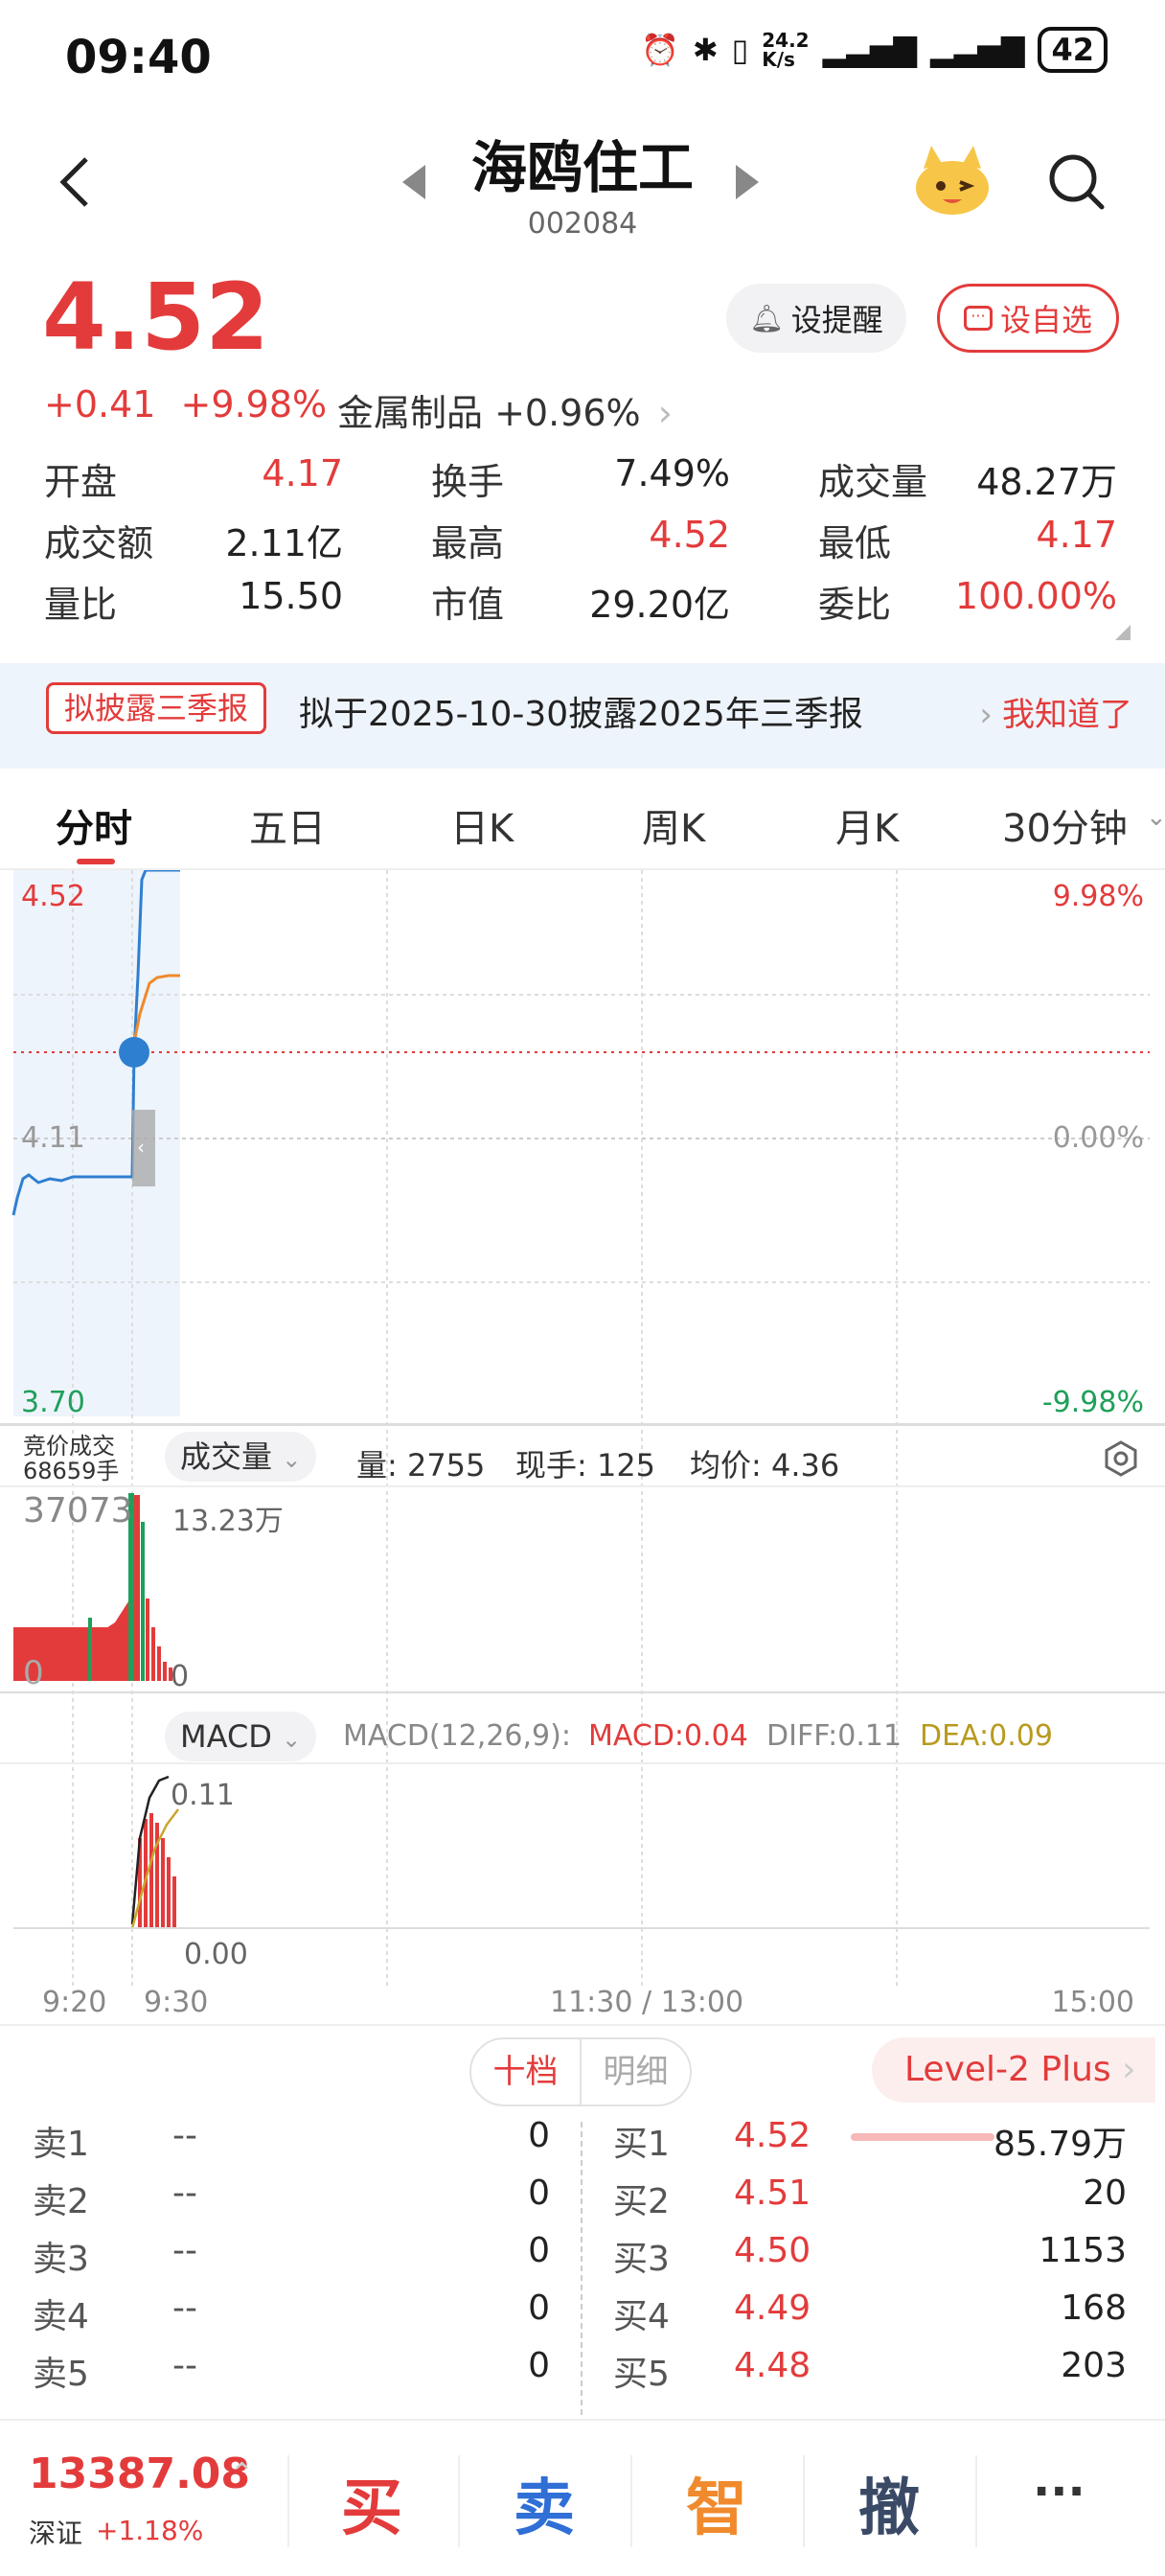  Describe the element at coordinates (371, 2503) in the screenshot. I see `buy-button: 买` at that location.